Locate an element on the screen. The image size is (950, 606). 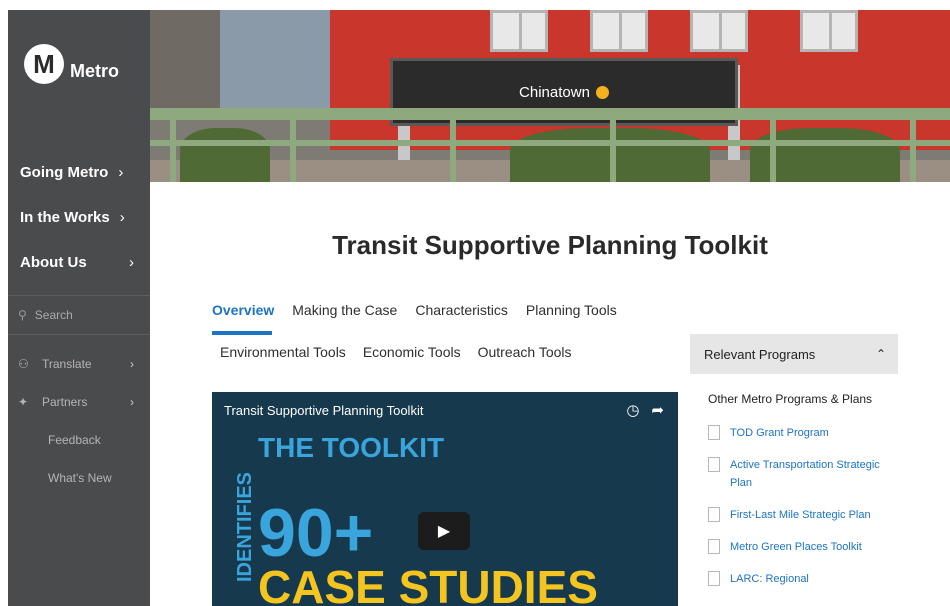
program-link: TOD Grant Program is located at coordinates (779, 433).